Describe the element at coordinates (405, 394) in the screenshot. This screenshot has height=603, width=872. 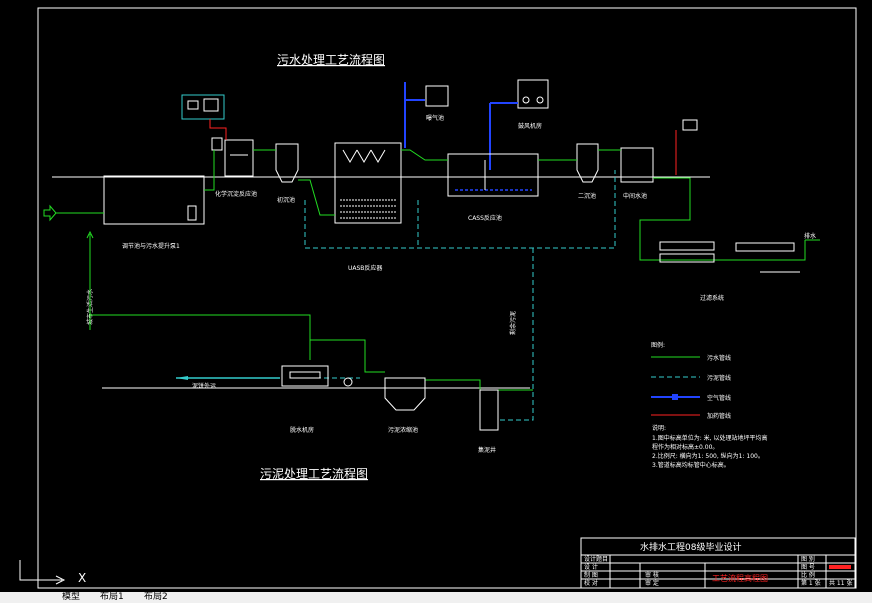
I see `sludge-thickener` at that location.